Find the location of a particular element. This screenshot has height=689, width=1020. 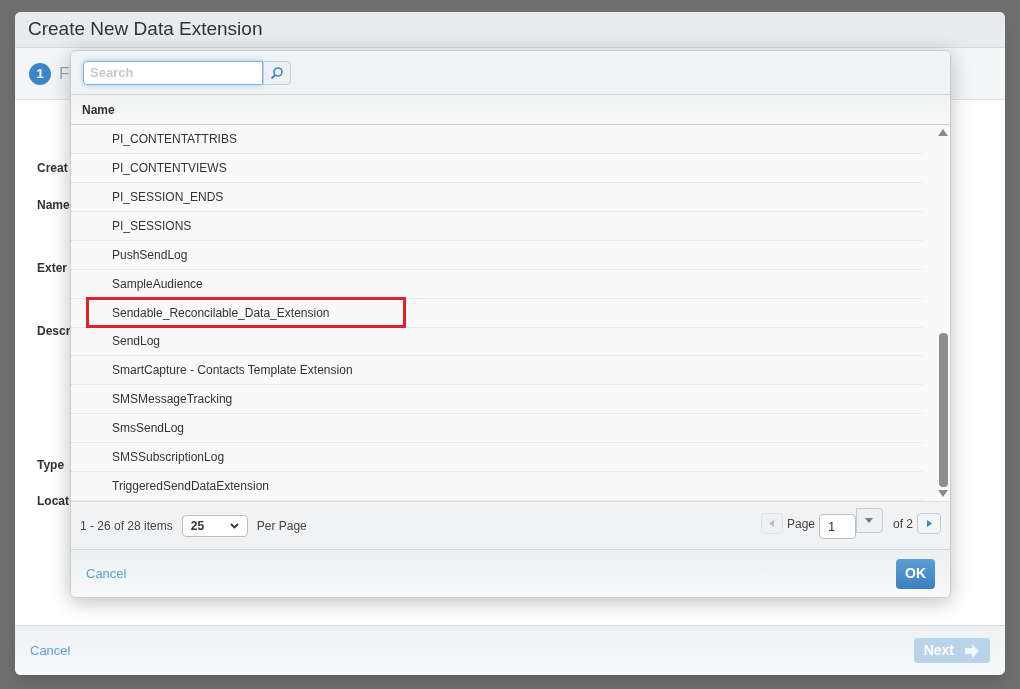

page-size-select: 25 is located at coordinates (214, 525).